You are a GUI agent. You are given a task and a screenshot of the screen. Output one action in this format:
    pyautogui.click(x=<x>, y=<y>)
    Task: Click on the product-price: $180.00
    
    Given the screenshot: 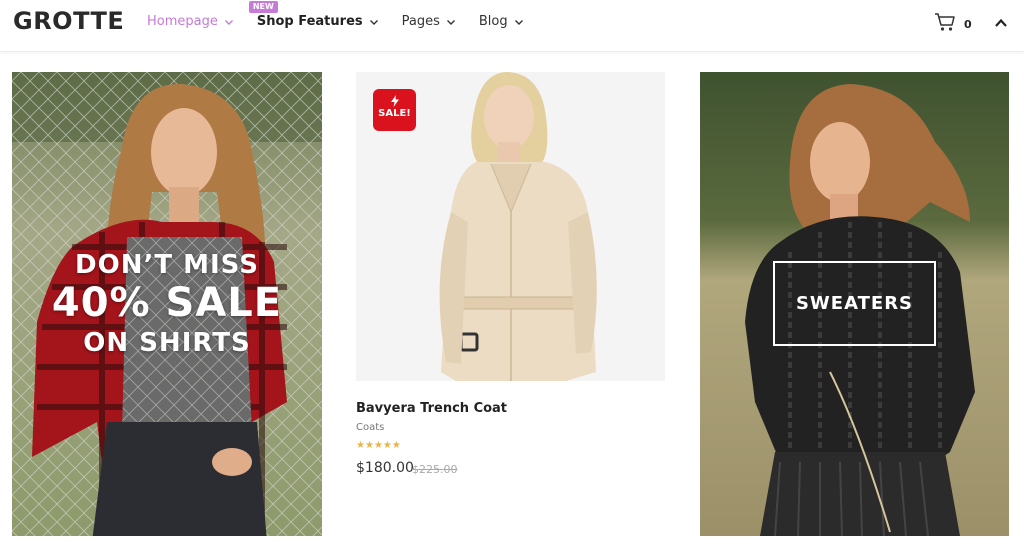 What is the action you would take?
    pyautogui.click(x=385, y=468)
    